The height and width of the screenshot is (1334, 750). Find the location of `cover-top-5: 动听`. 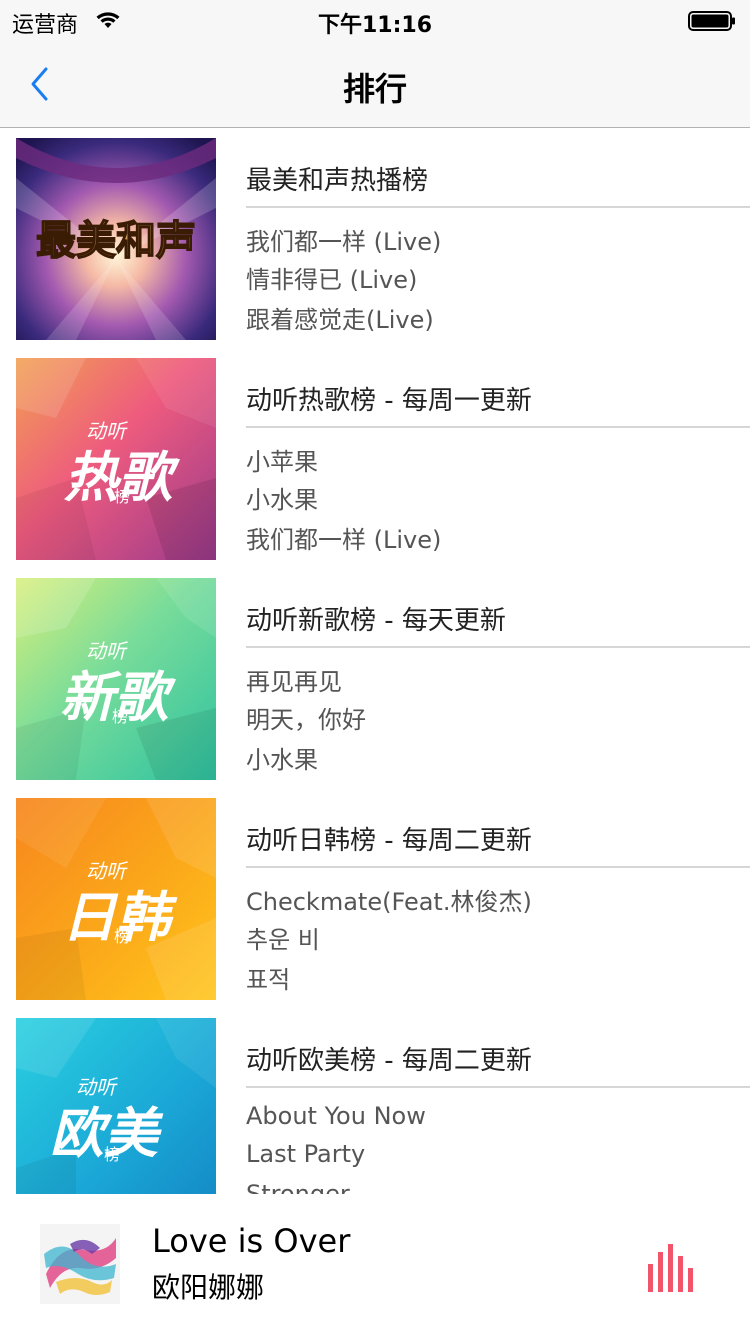

cover-top-5: 动听 is located at coordinates (97, 1087).